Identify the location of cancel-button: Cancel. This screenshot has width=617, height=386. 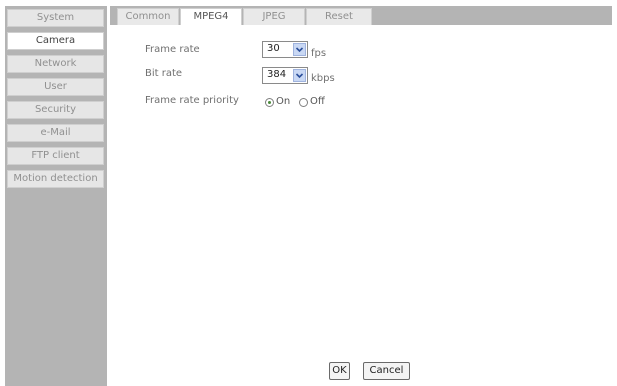
(386, 371).